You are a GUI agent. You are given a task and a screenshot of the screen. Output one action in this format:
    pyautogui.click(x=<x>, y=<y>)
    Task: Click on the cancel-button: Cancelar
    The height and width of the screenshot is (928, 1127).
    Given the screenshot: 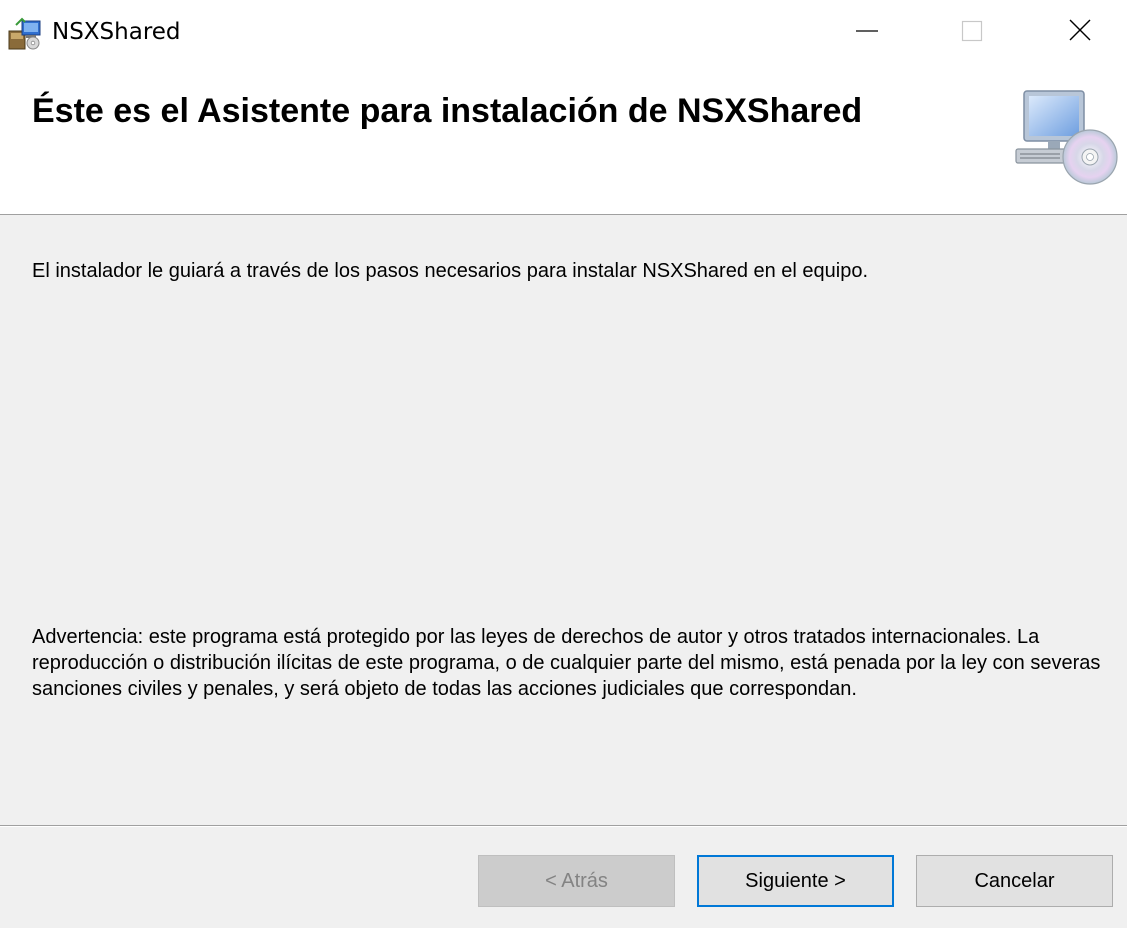 What is the action you would take?
    pyautogui.click(x=1014, y=881)
    